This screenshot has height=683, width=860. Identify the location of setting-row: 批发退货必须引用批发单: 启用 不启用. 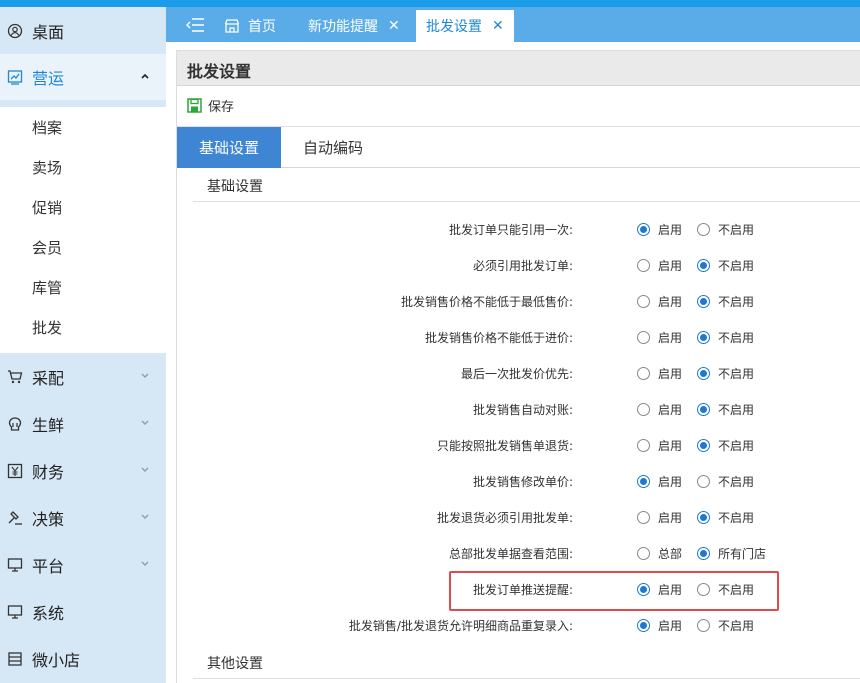
(518, 517).